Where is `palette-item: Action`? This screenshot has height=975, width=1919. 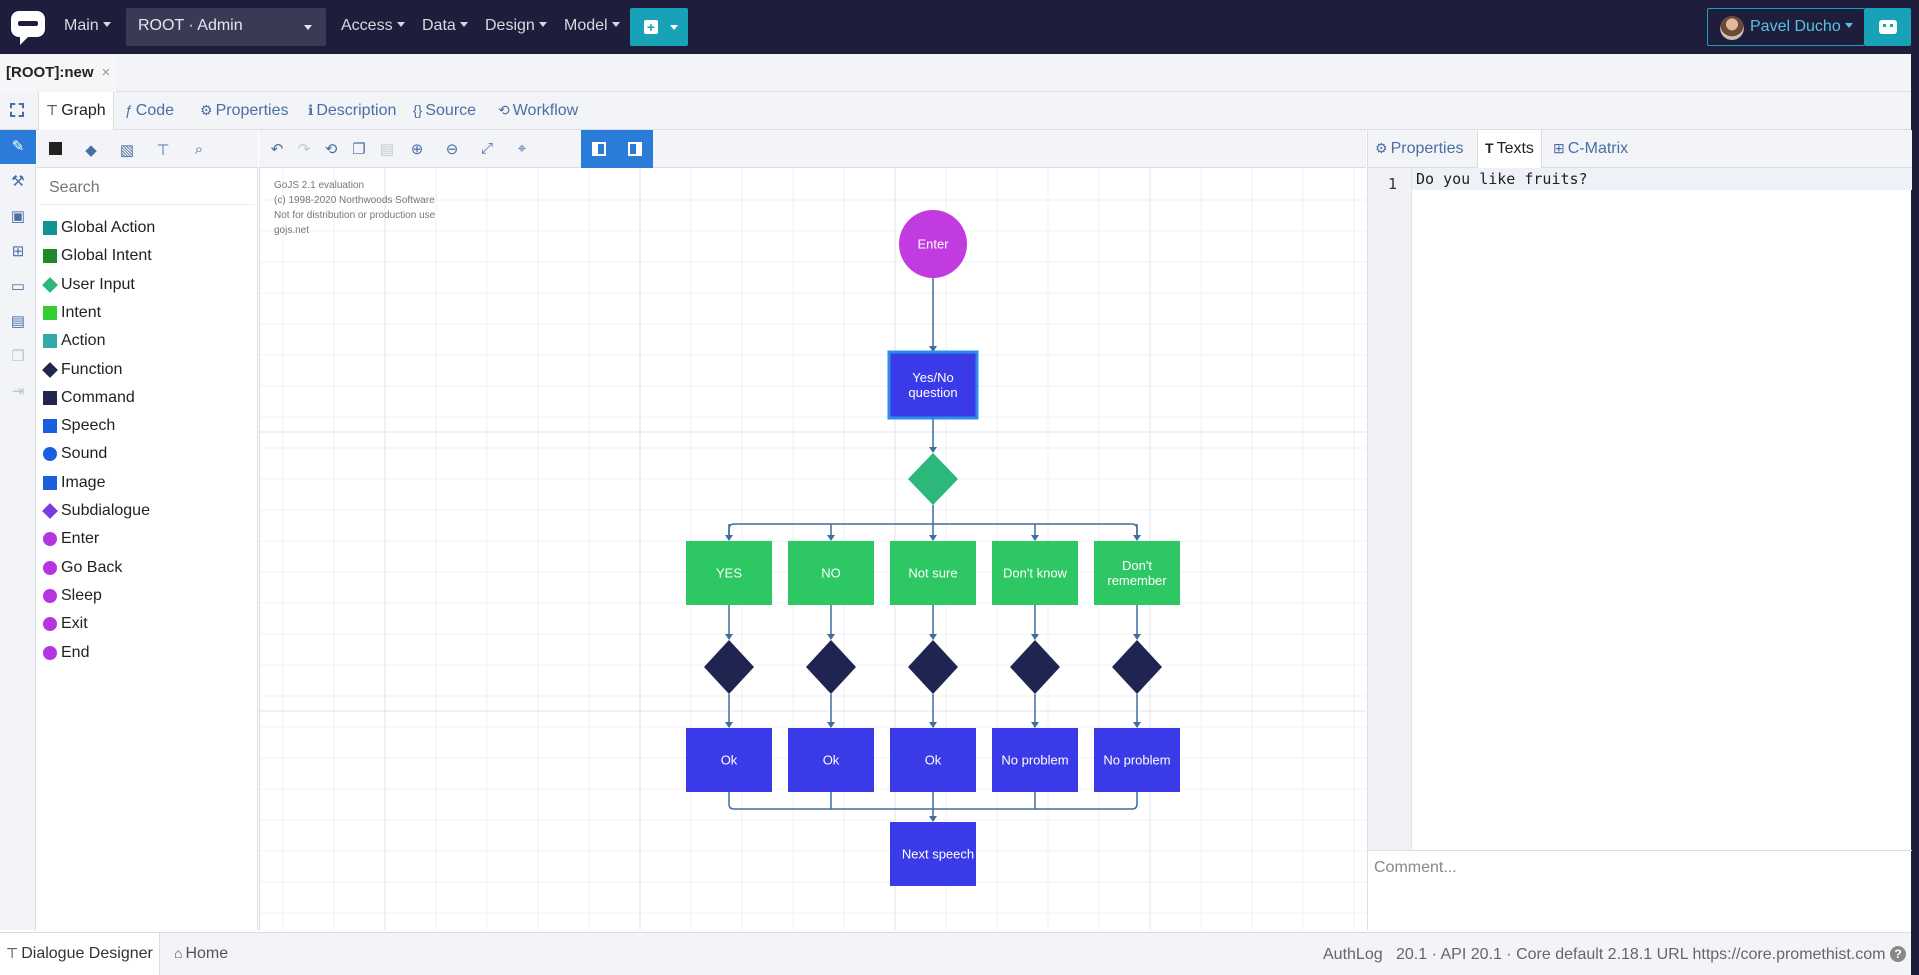
palette-item: Action is located at coordinates (74, 341).